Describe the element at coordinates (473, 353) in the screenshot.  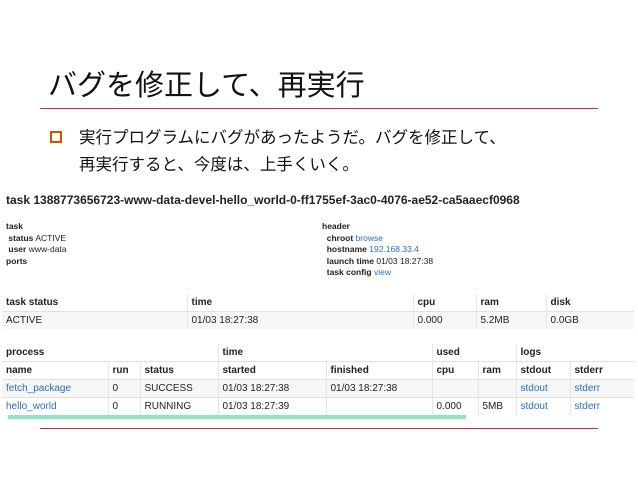
I see `group-used: used` at that location.